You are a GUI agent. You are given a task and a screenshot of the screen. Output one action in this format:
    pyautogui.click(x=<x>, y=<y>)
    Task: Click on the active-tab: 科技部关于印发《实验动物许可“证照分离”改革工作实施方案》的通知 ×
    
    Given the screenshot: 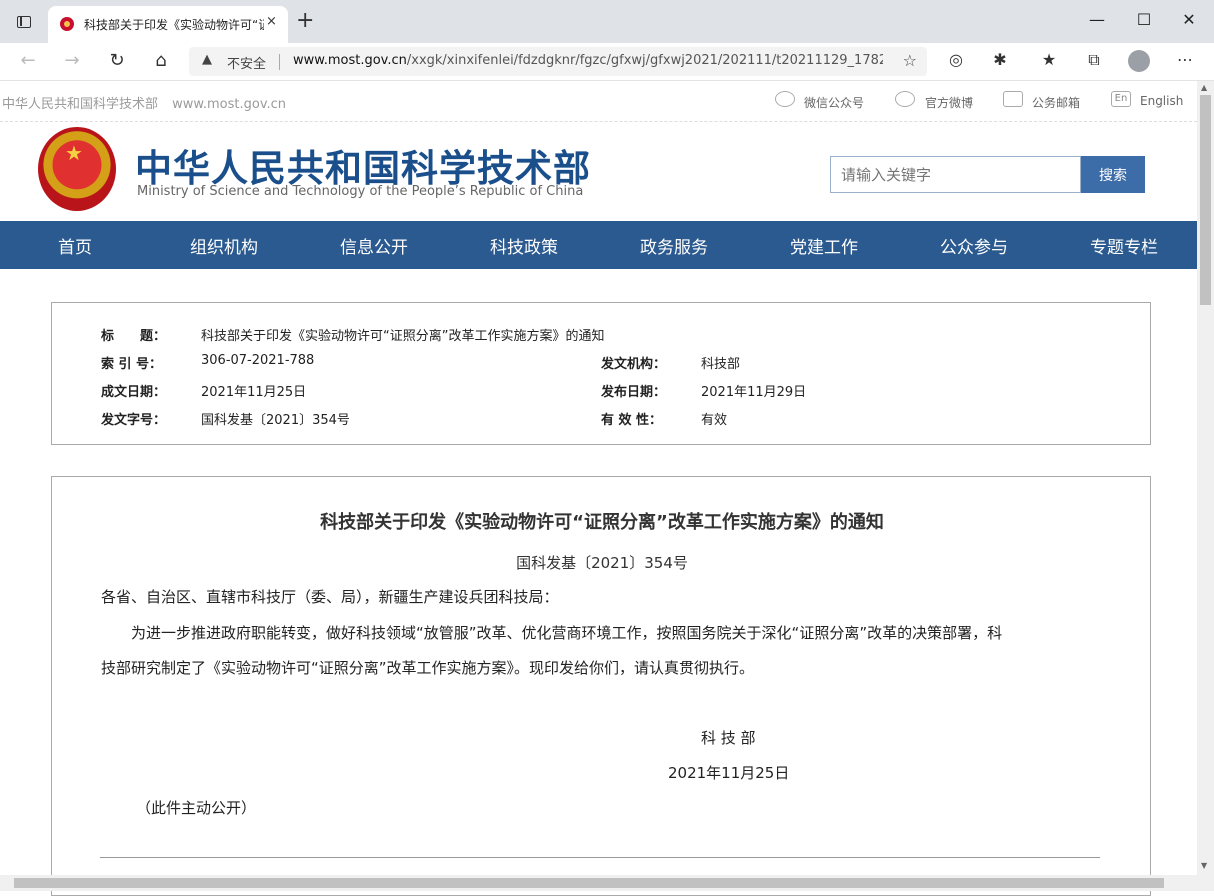 What is the action you would take?
    pyautogui.click(x=168, y=24)
    